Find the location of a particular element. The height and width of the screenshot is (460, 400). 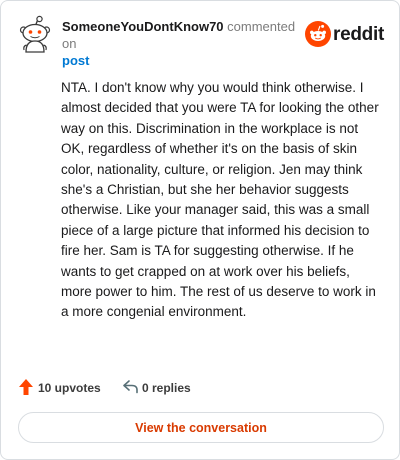

reply-count: 0 replies is located at coordinates (166, 388).